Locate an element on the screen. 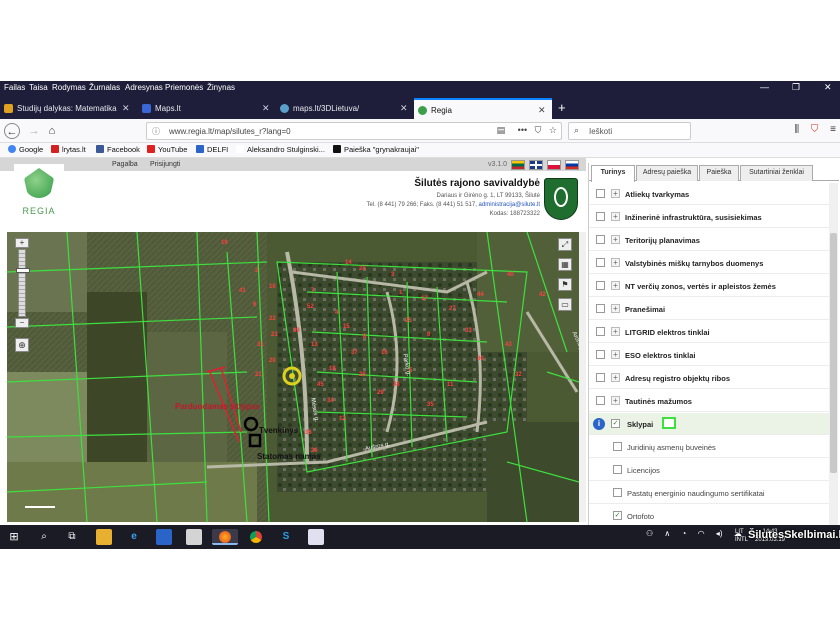  layer-row: + Tautinės mažumos is located at coordinates (709, 401).